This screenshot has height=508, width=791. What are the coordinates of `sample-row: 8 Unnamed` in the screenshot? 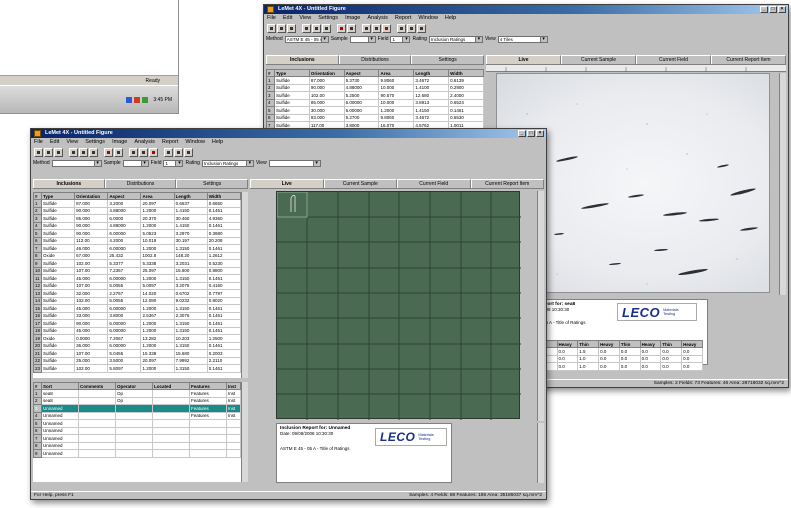 It's located at (137, 445).